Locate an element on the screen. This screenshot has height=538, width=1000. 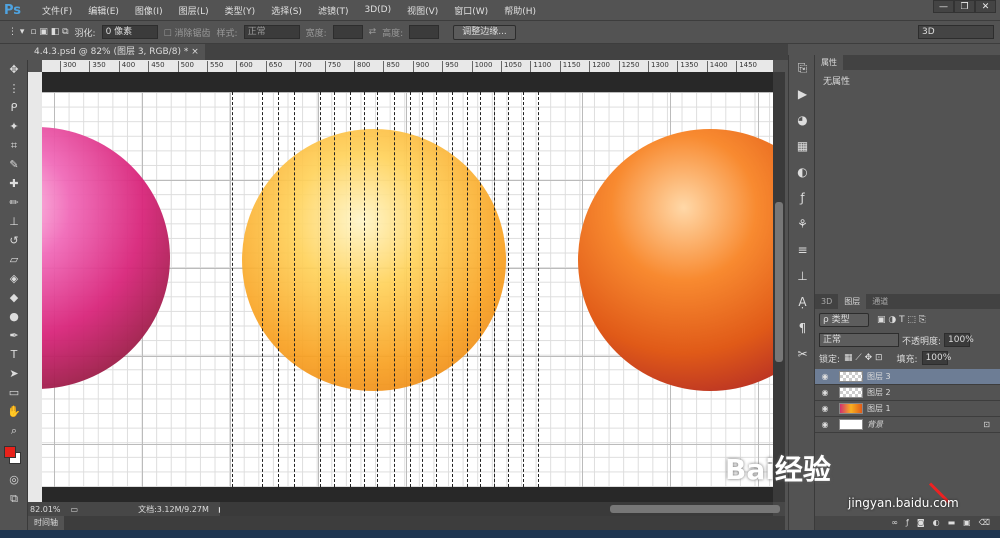
tab-3d: 3D is located at coordinates (826, 301).